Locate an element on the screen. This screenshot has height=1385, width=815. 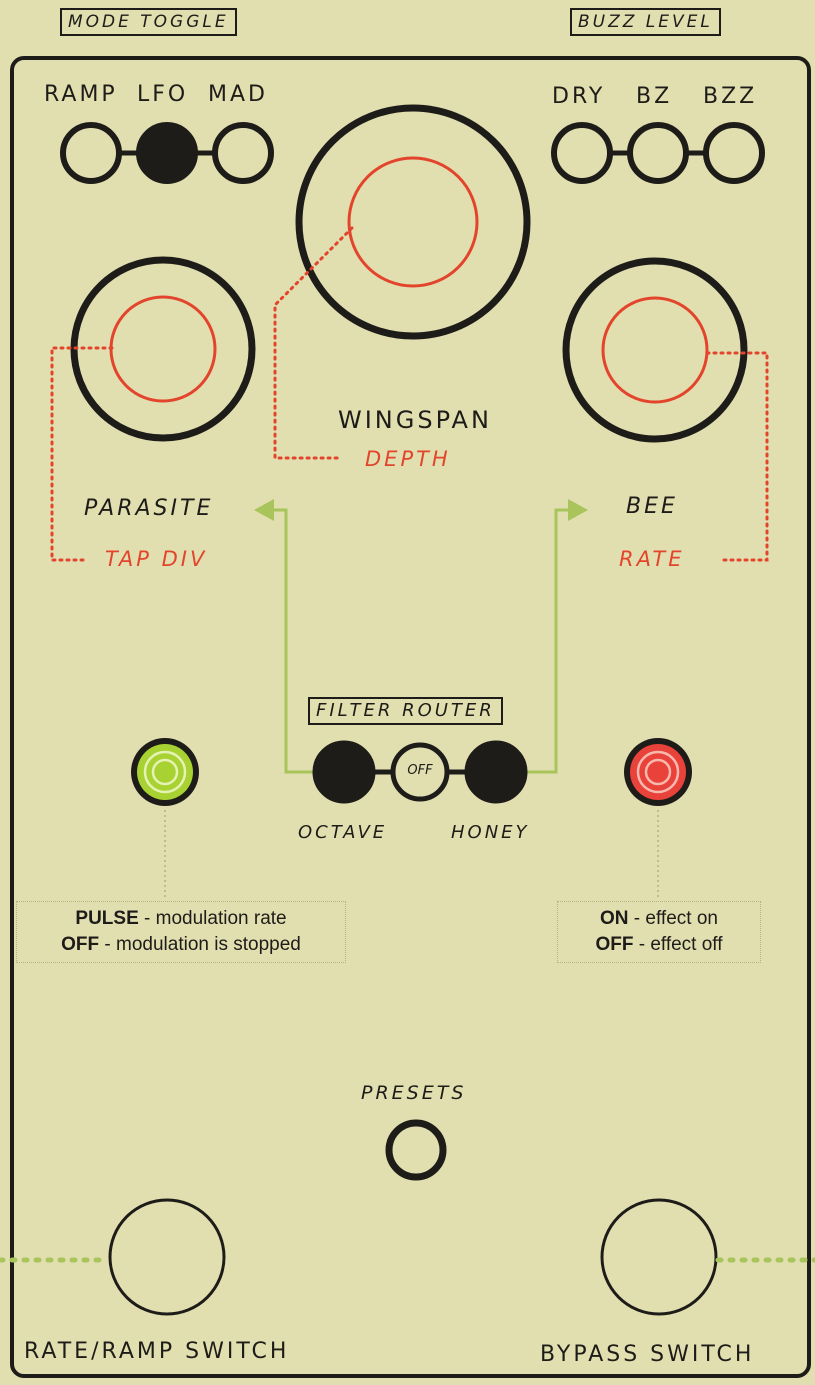
effect-led-legend: ON - effect on OFF - effect off is located at coordinates (659, 932).